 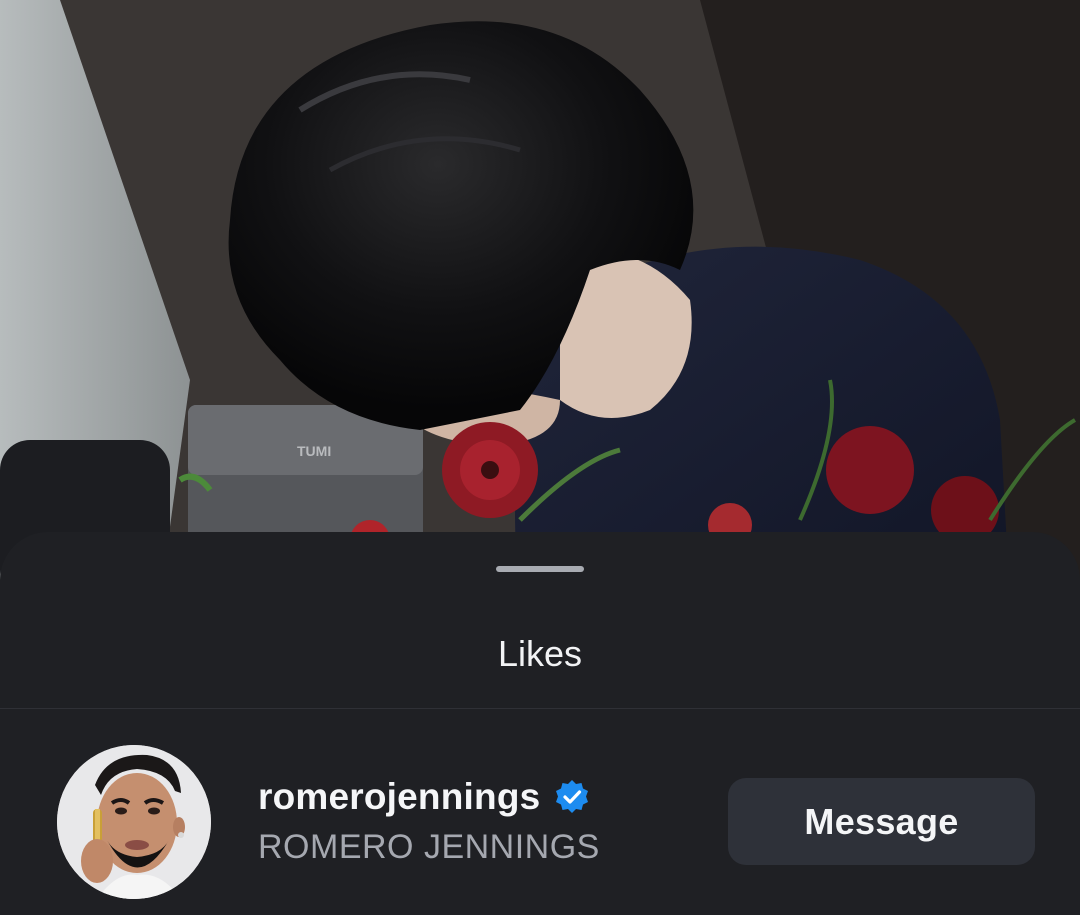 I want to click on user-names: romerojennings ROMERO JENNINGS, so click(x=429, y=821).